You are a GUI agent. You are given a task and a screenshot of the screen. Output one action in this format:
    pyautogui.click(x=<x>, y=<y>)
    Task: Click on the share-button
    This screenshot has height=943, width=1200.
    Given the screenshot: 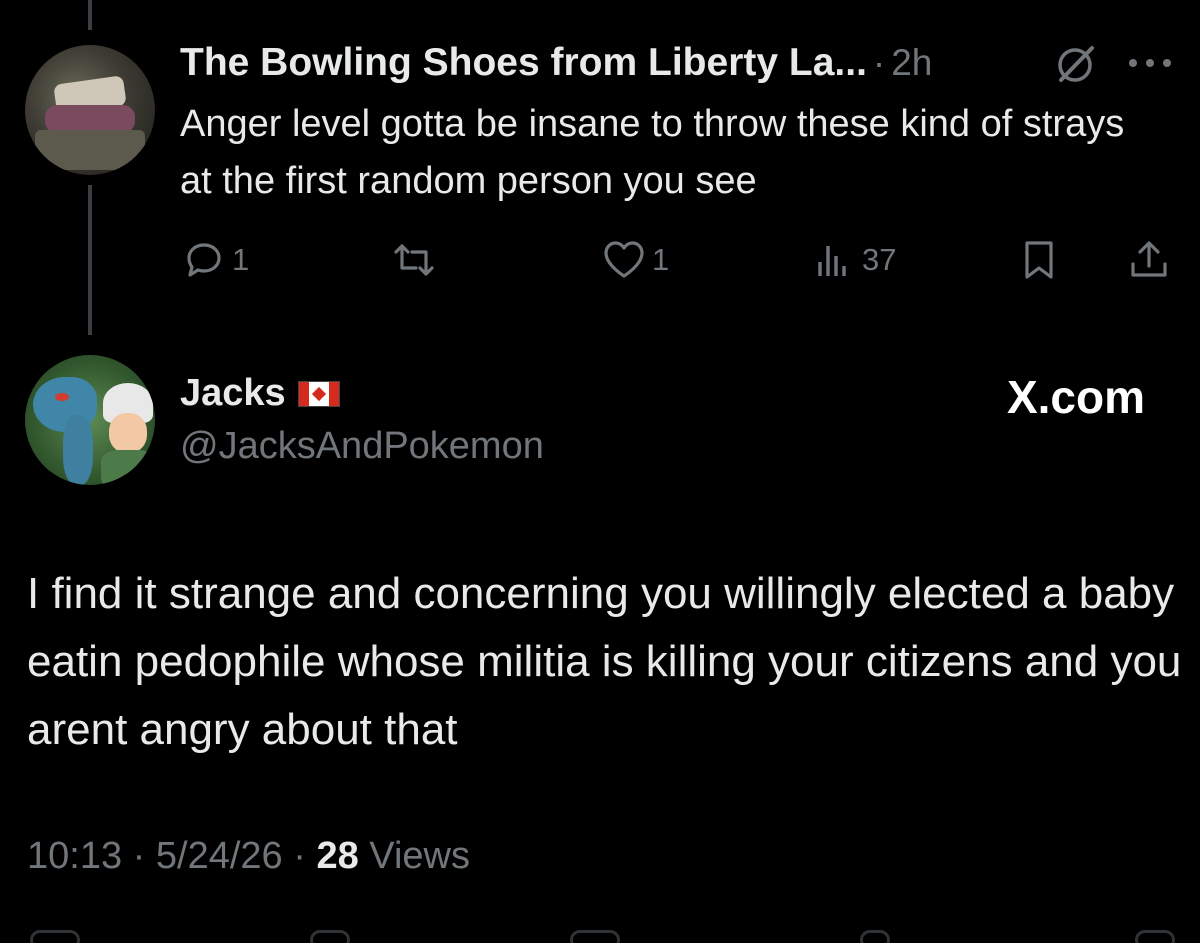 What is the action you would take?
    pyautogui.click(x=1149, y=260)
    